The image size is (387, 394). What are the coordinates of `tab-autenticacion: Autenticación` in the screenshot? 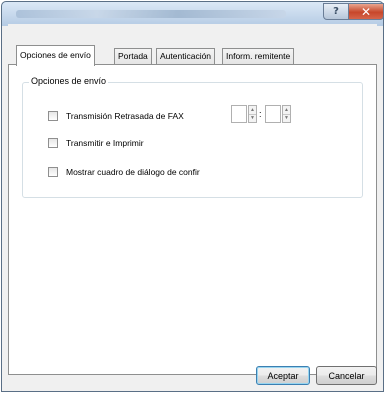 It's located at (186, 56).